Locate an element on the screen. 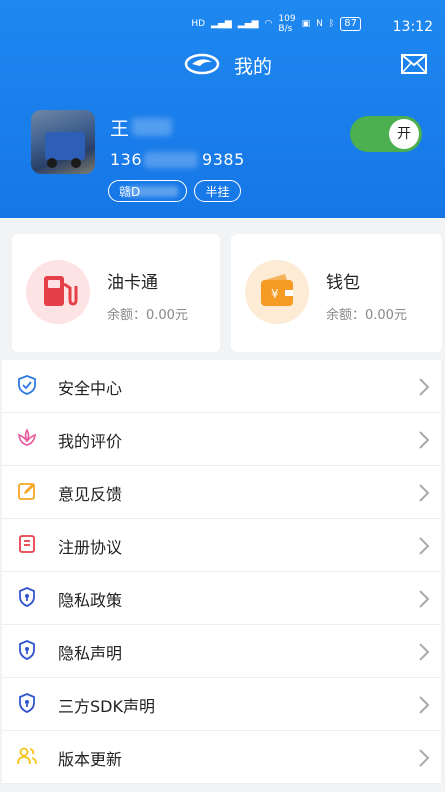  signal-icon: ▂▄▆ is located at coordinates (221, 24).